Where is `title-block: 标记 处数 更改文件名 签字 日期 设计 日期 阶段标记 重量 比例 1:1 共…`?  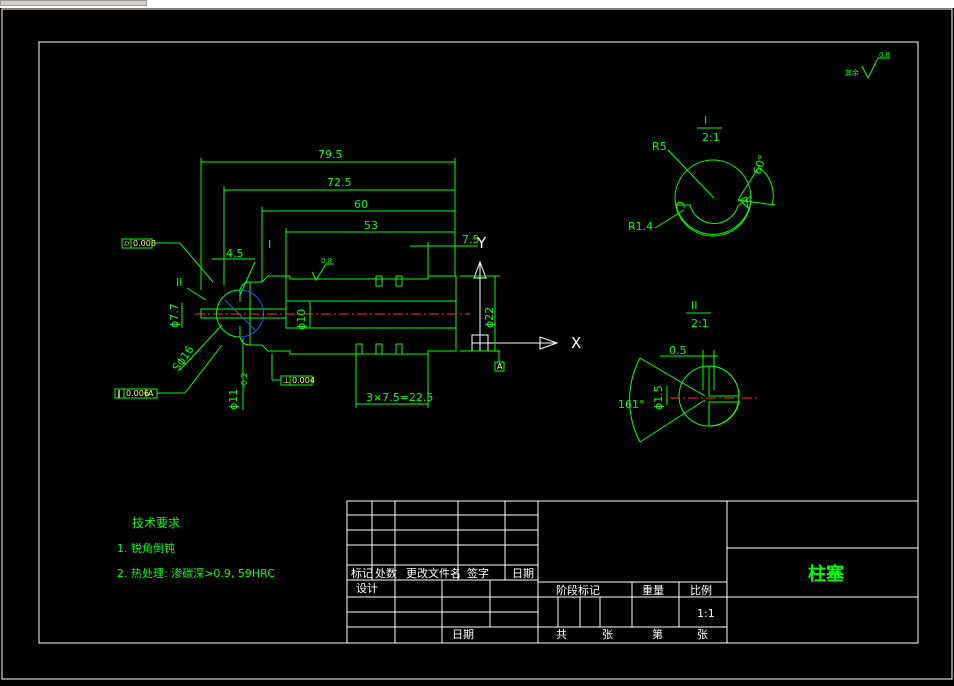 title-block: 标记 处数 更改文件名 签字 日期 设计 日期 阶段标记 重量 比例 1:1 共… is located at coordinates (632, 572).